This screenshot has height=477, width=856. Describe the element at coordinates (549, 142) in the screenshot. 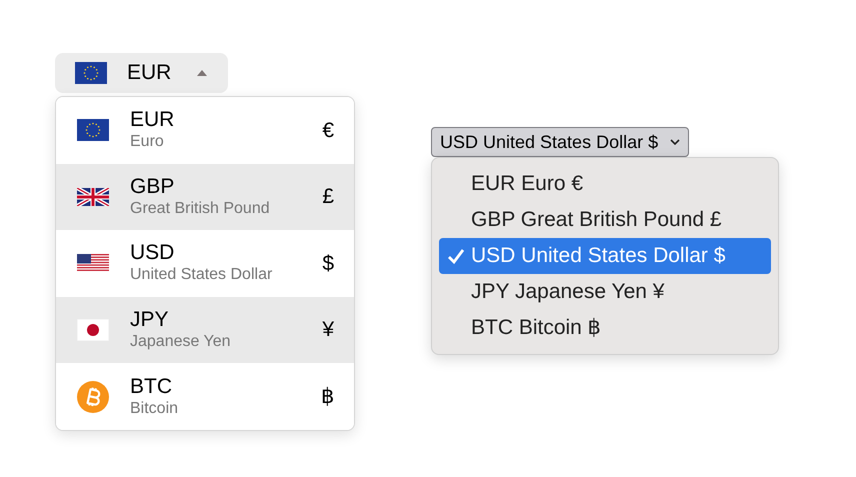

I see `select-value: USD United States Dollar $` at that location.